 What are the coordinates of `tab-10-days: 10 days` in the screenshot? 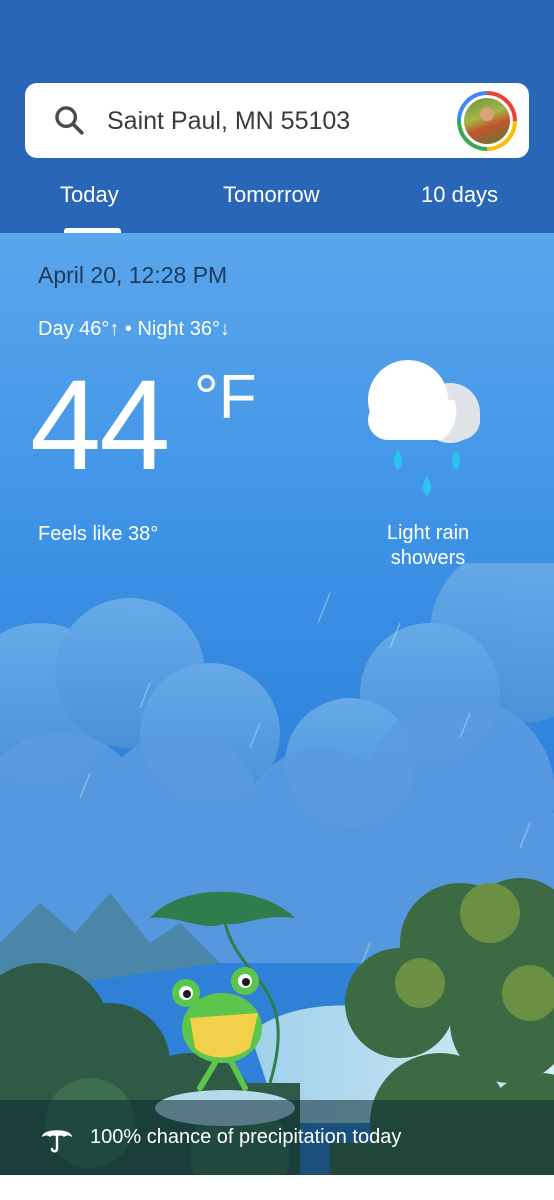 It's located at (459, 195).